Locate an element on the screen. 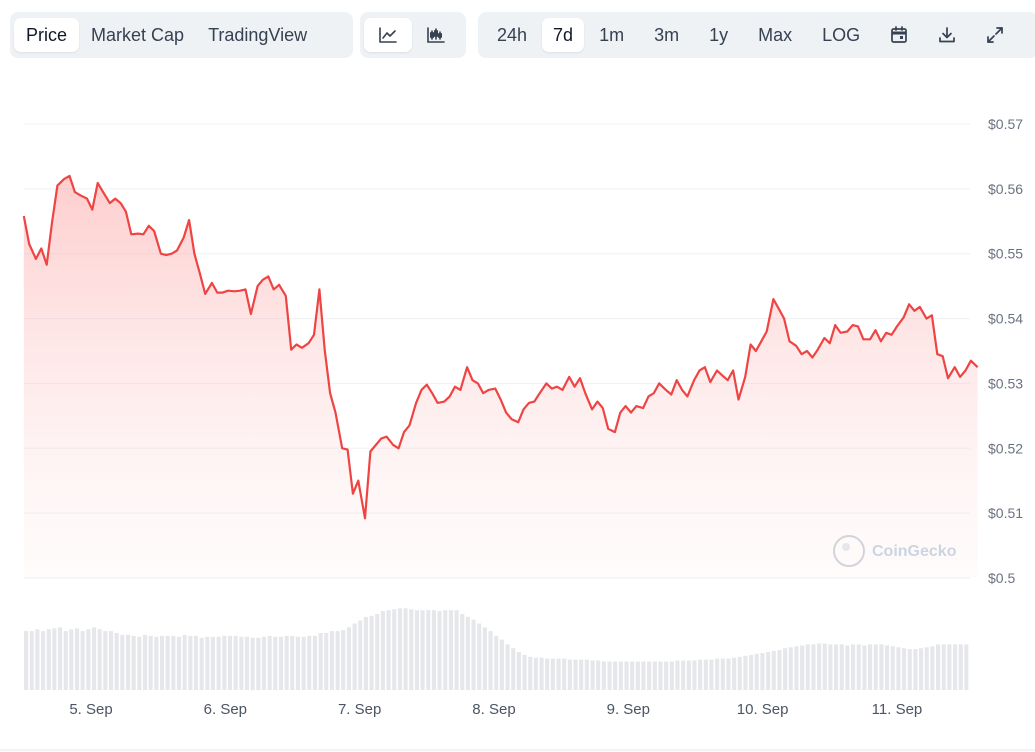  y-tick-label: $0.54 is located at coordinates (1005, 319).